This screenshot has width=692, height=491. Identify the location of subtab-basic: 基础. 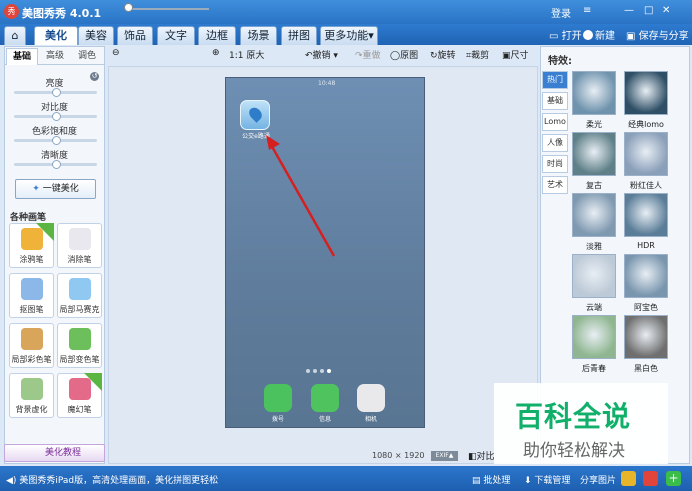
(22, 56).